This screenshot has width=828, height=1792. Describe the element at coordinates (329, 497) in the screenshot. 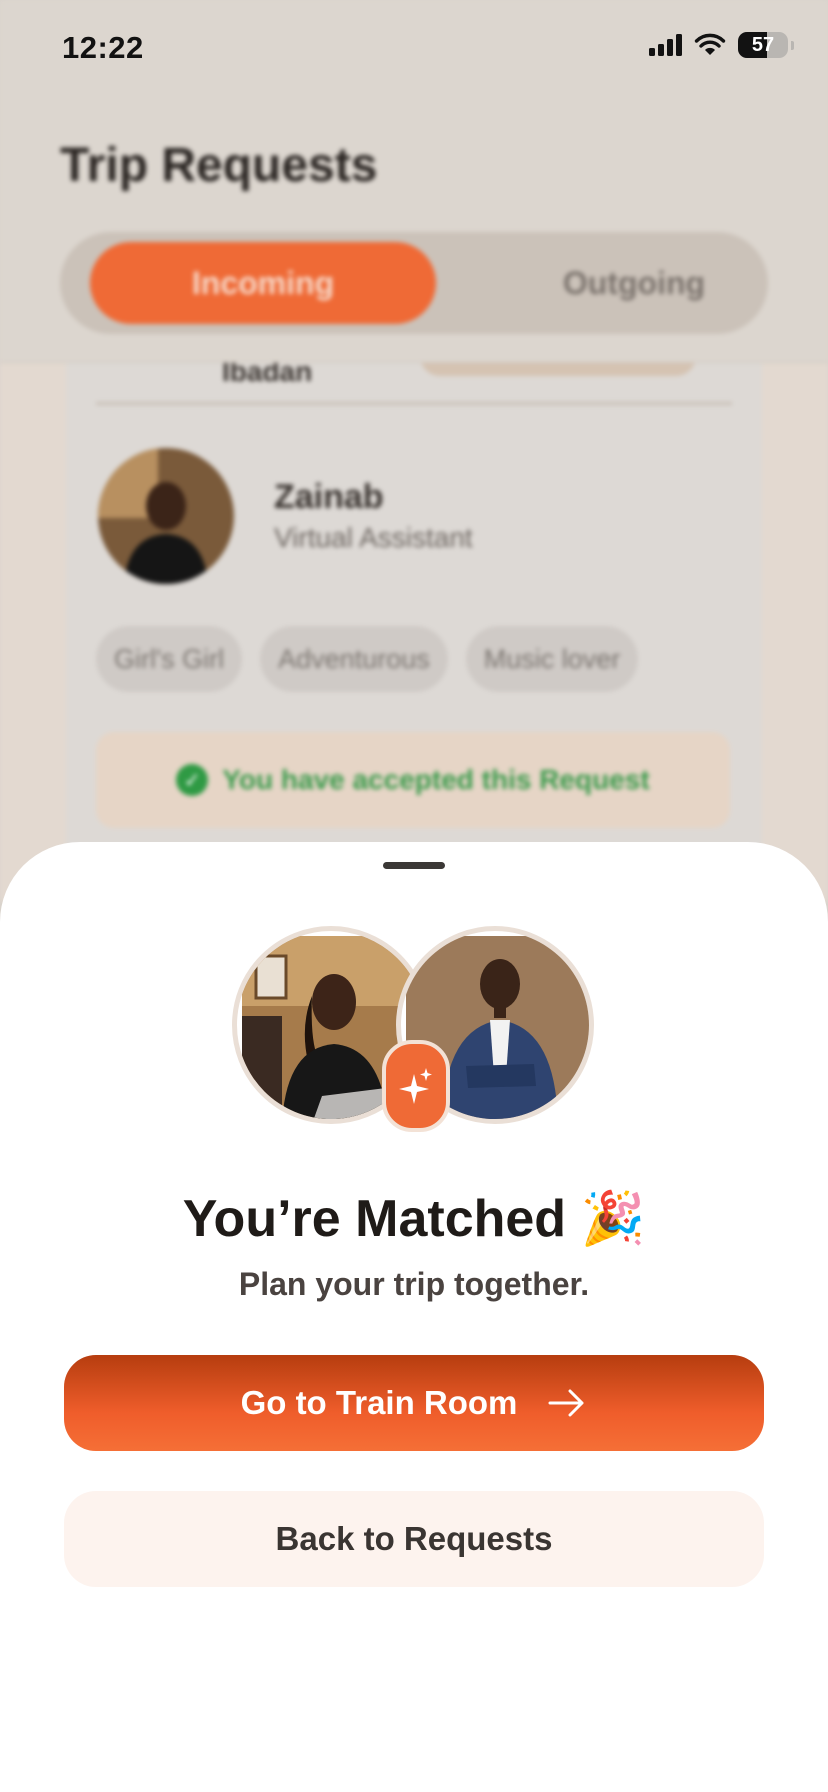

I see `profile-name: Zainab` at that location.